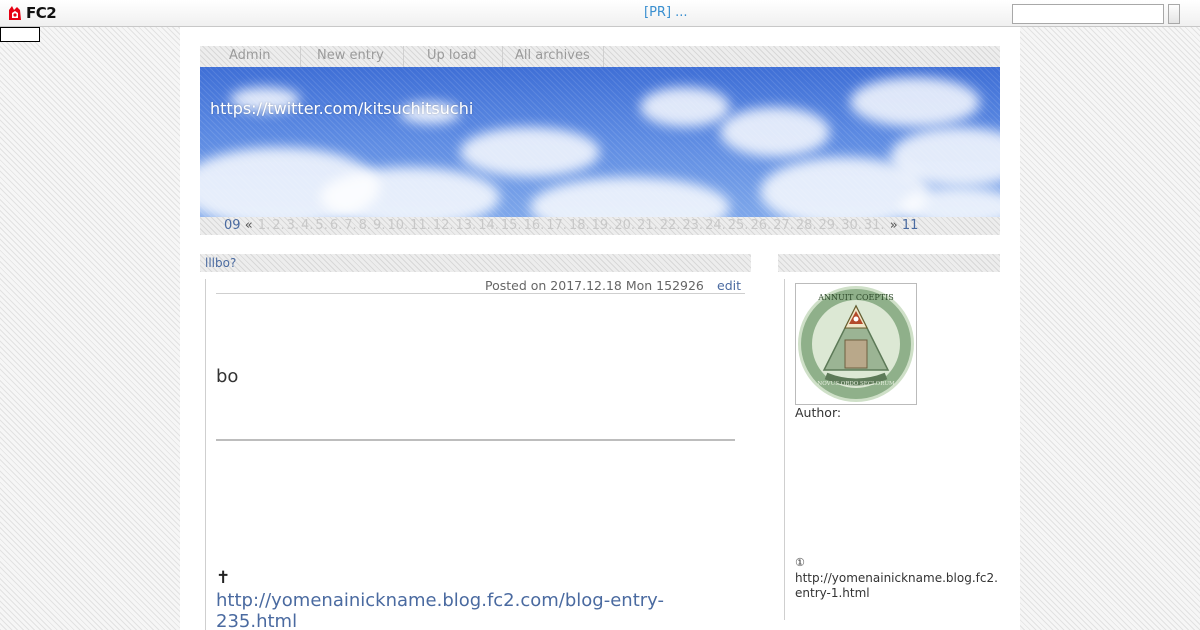 This screenshot has width=1200, height=630. What do you see at coordinates (379, 225) in the screenshot?
I see `calendar-day: 9.` at bounding box center [379, 225].